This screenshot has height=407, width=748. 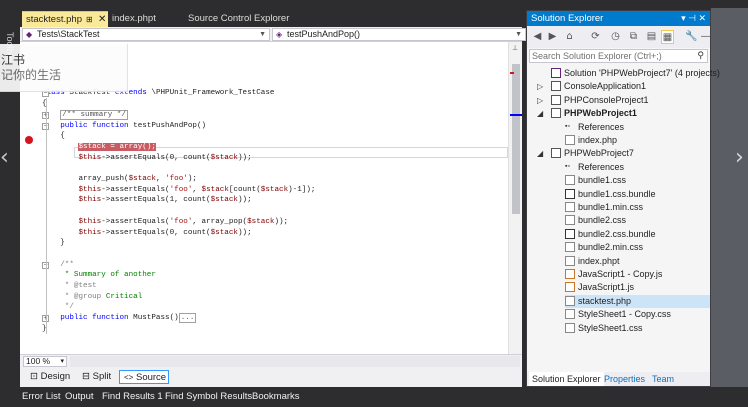 What do you see at coordinates (29, 34) in the screenshot?
I see `class-icon: ◆` at bounding box center [29, 34].